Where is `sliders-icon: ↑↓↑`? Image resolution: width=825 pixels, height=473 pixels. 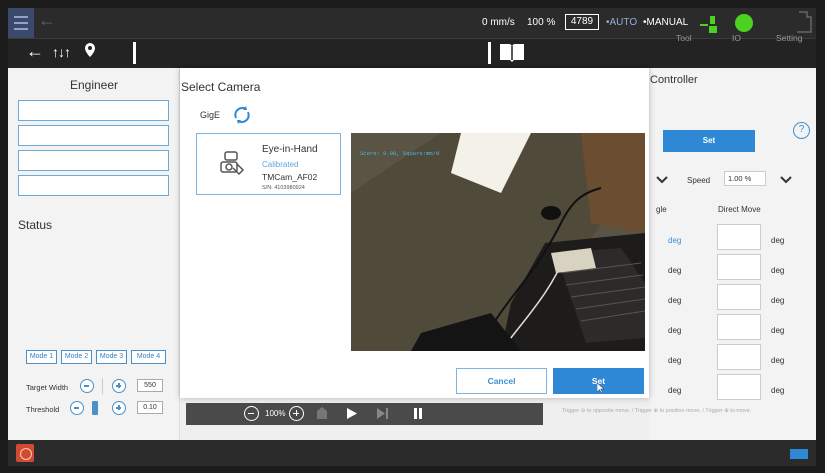 sliders-icon: ↑↓↑ is located at coordinates (61, 52).